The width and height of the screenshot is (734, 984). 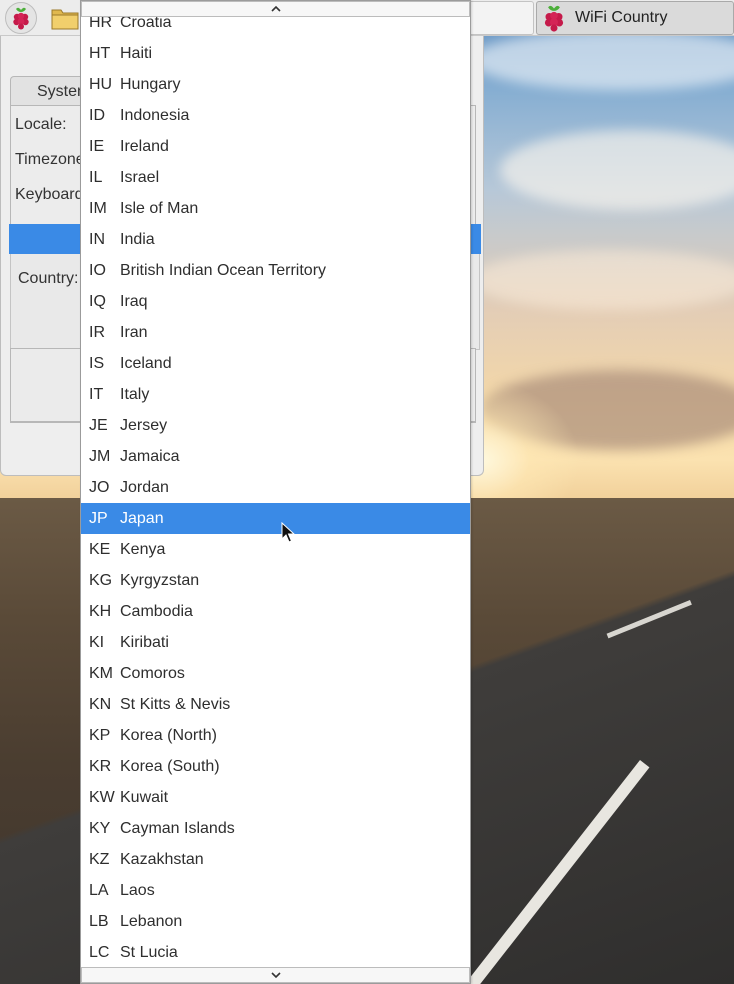 What do you see at coordinates (101, 580) in the screenshot?
I see `country-code: KG` at bounding box center [101, 580].